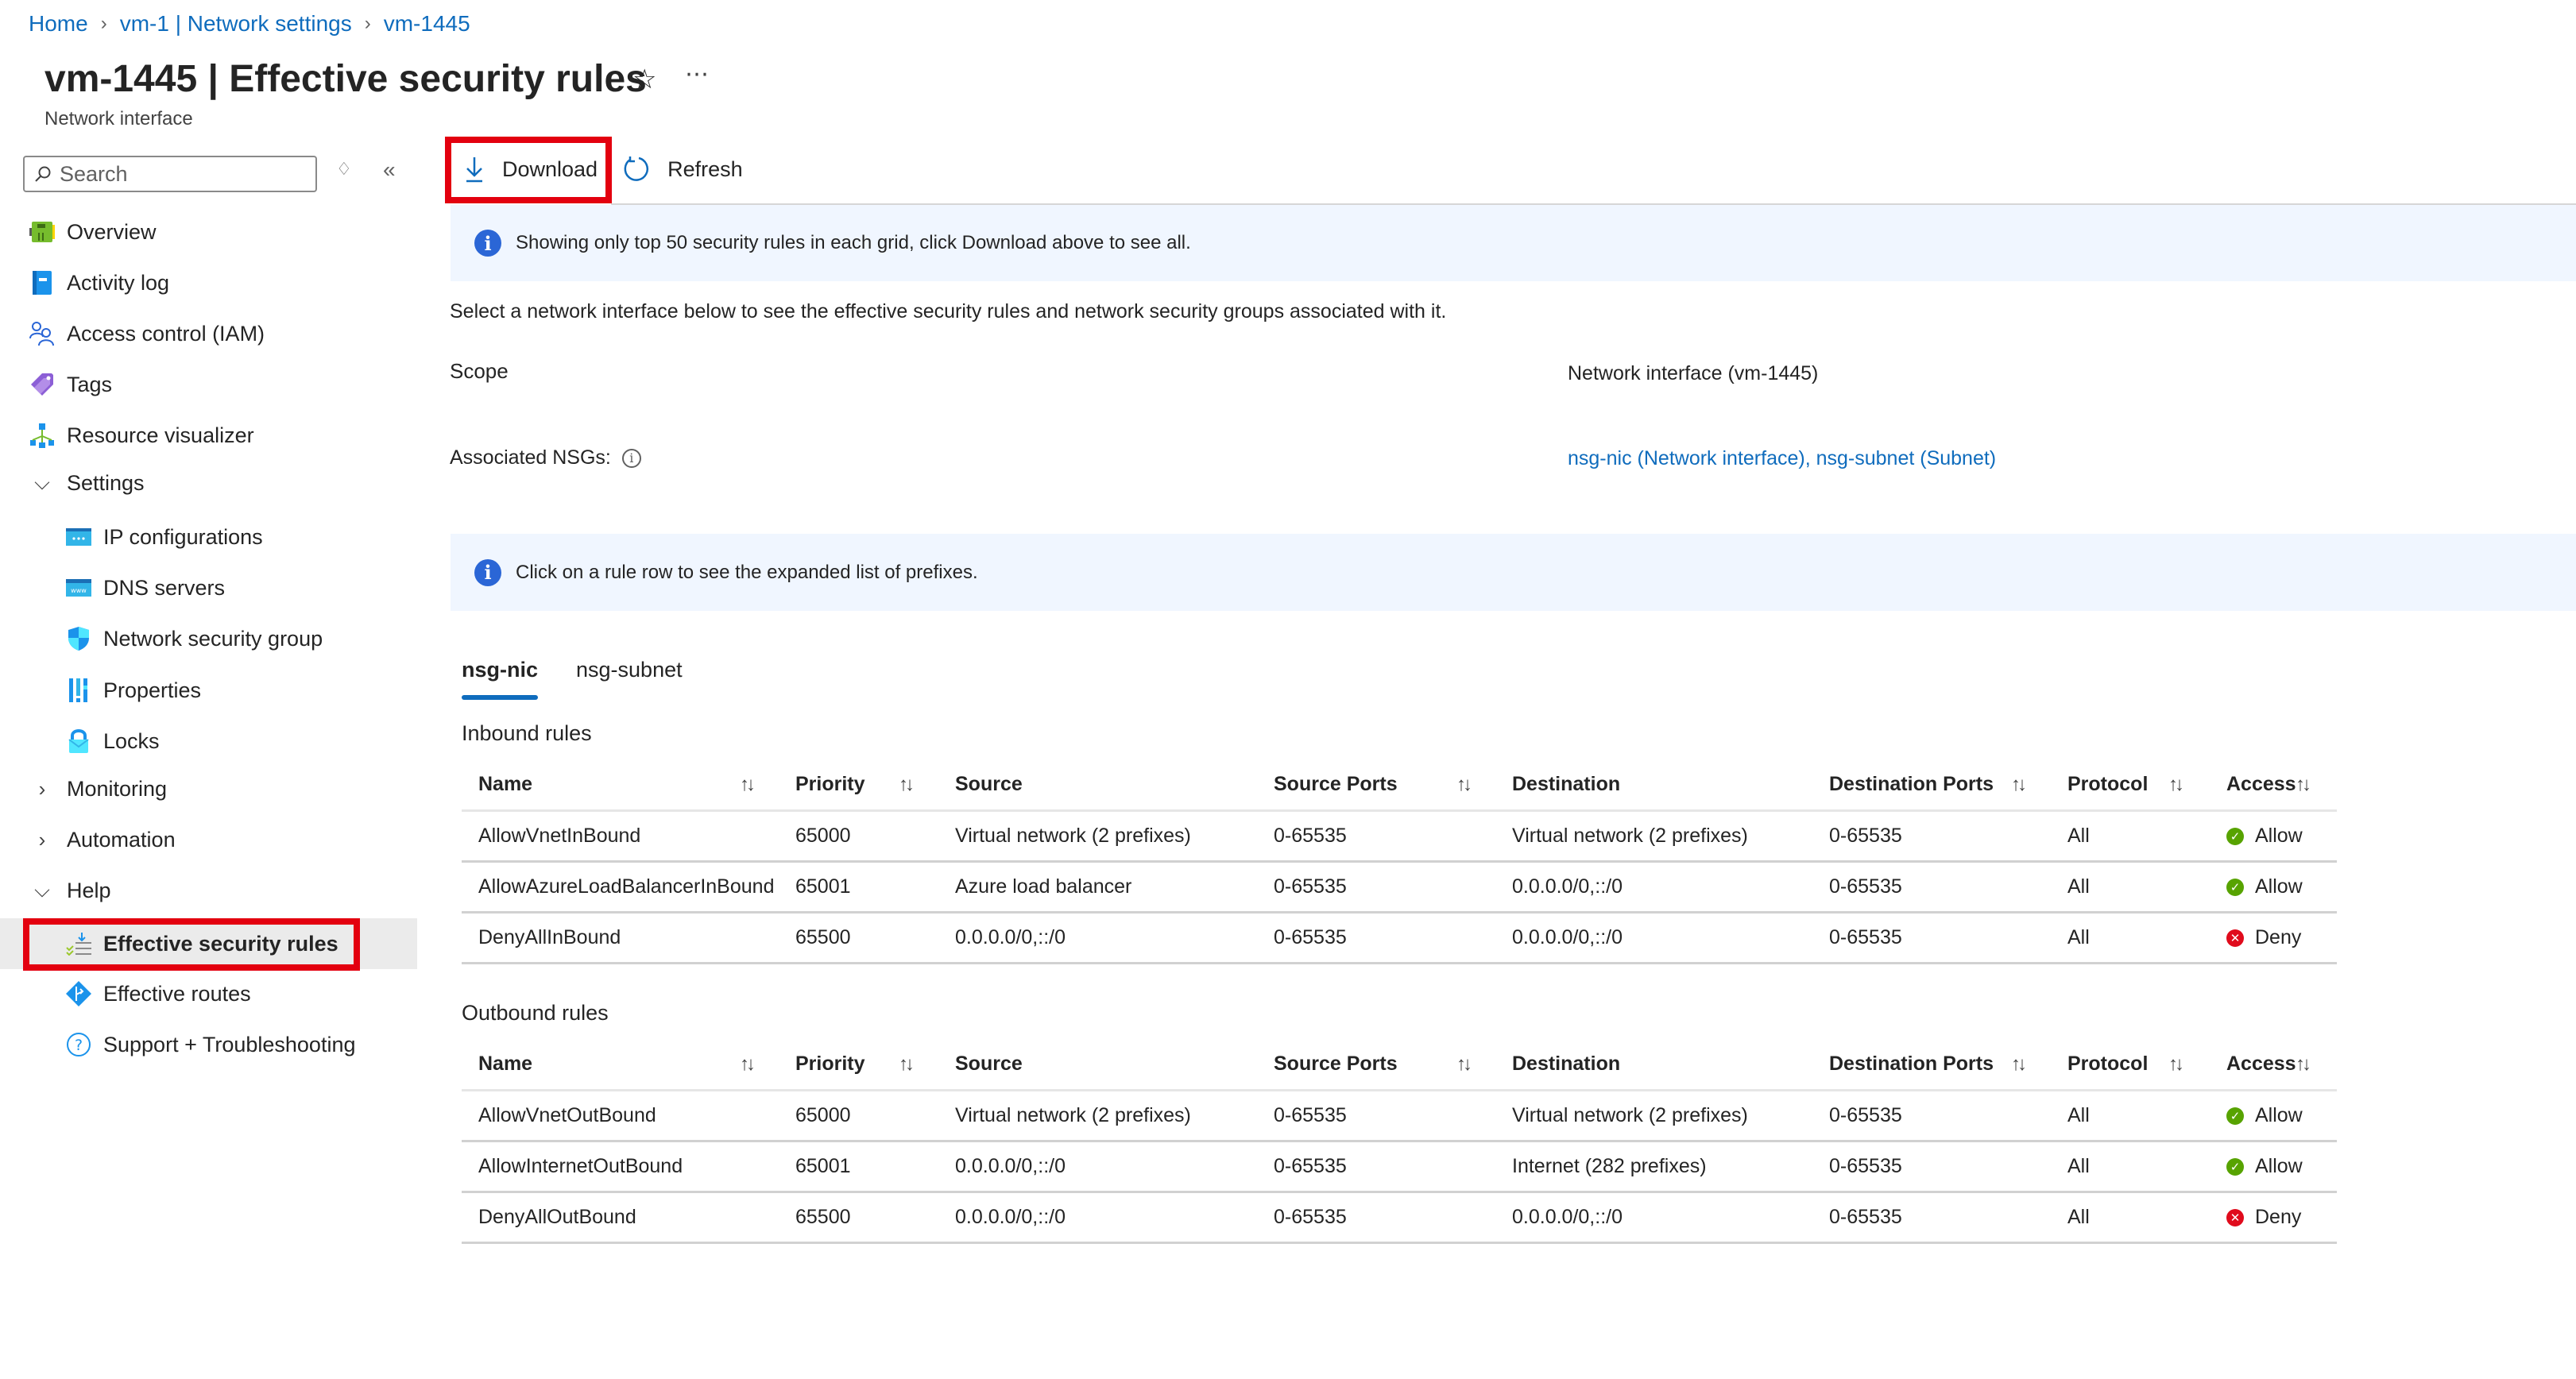 Image resolution: width=2576 pixels, height=1379 pixels. Describe the element at coordinates (629, 675) in the screenshot. I see `tab-nsg-subnet: nsg-subnet` at that location.